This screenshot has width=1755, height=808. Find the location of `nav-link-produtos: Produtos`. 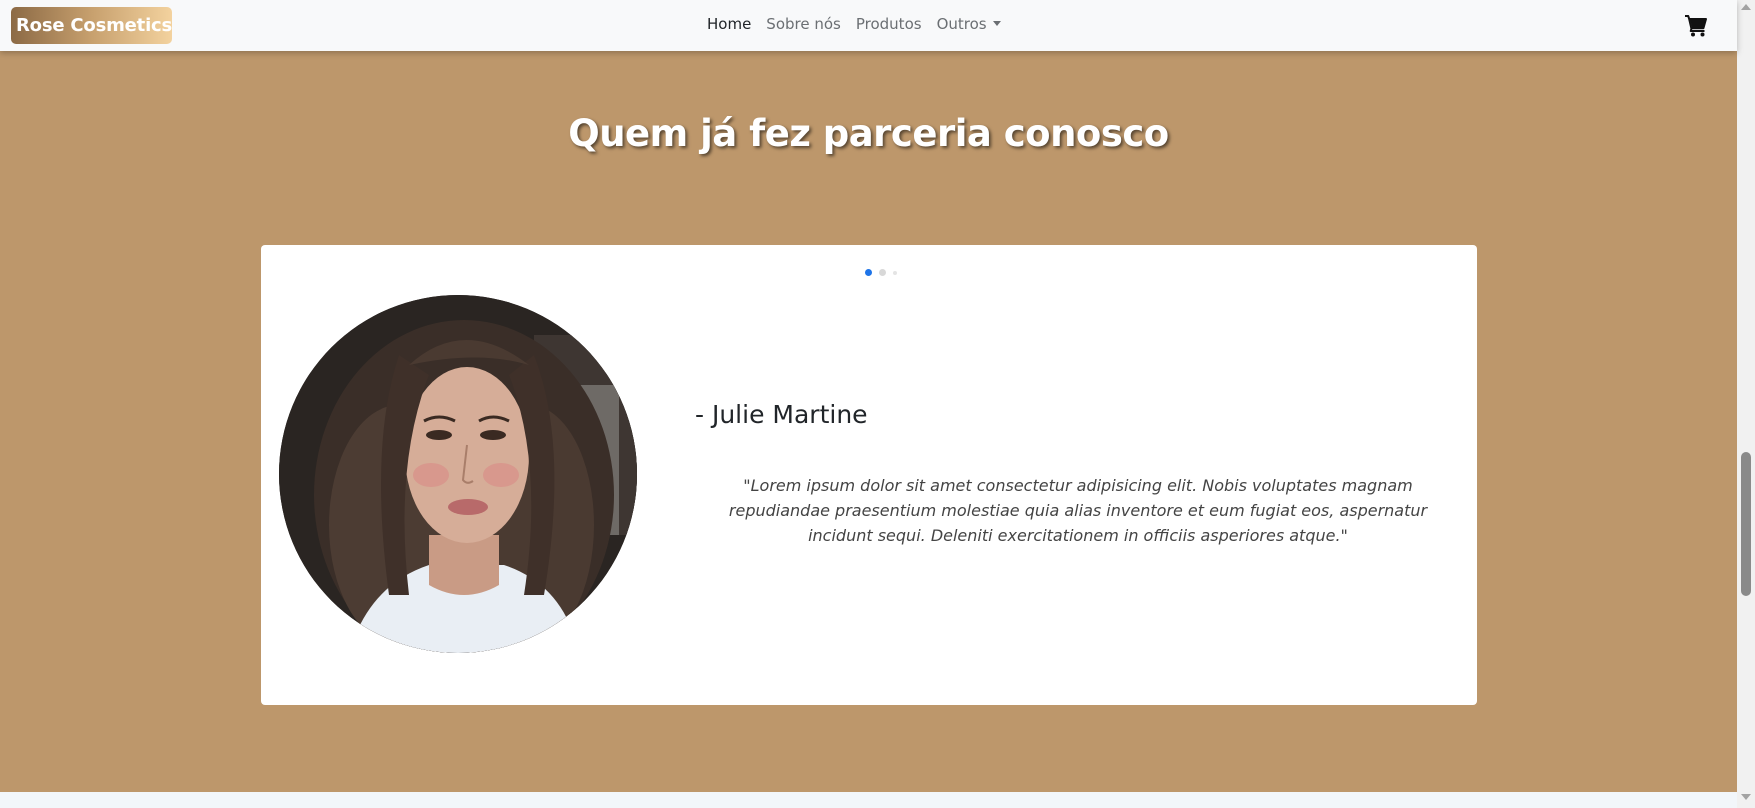

nav-link-produtos: Produtos is located at coordinates (889, 24).